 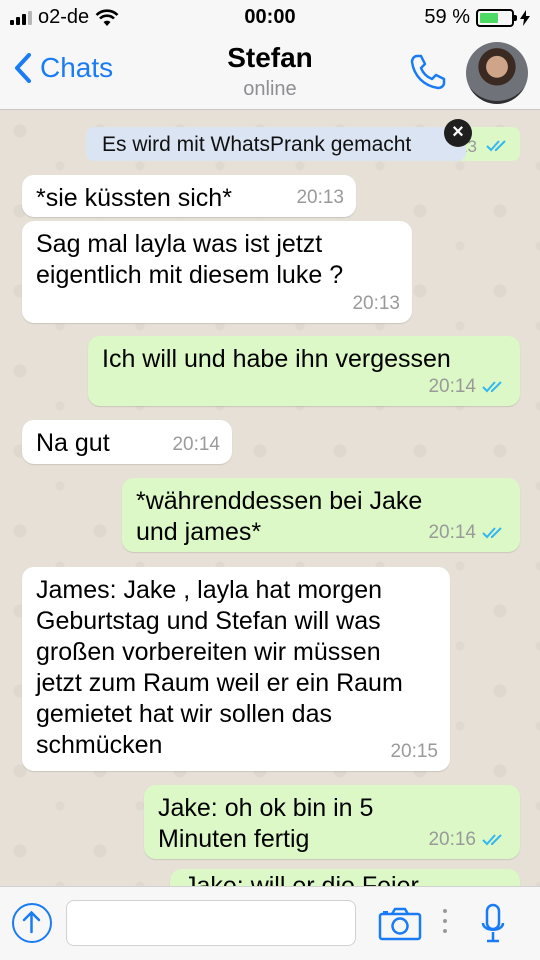 I want to click on close-icon: ×, so click(x=458, y=133).